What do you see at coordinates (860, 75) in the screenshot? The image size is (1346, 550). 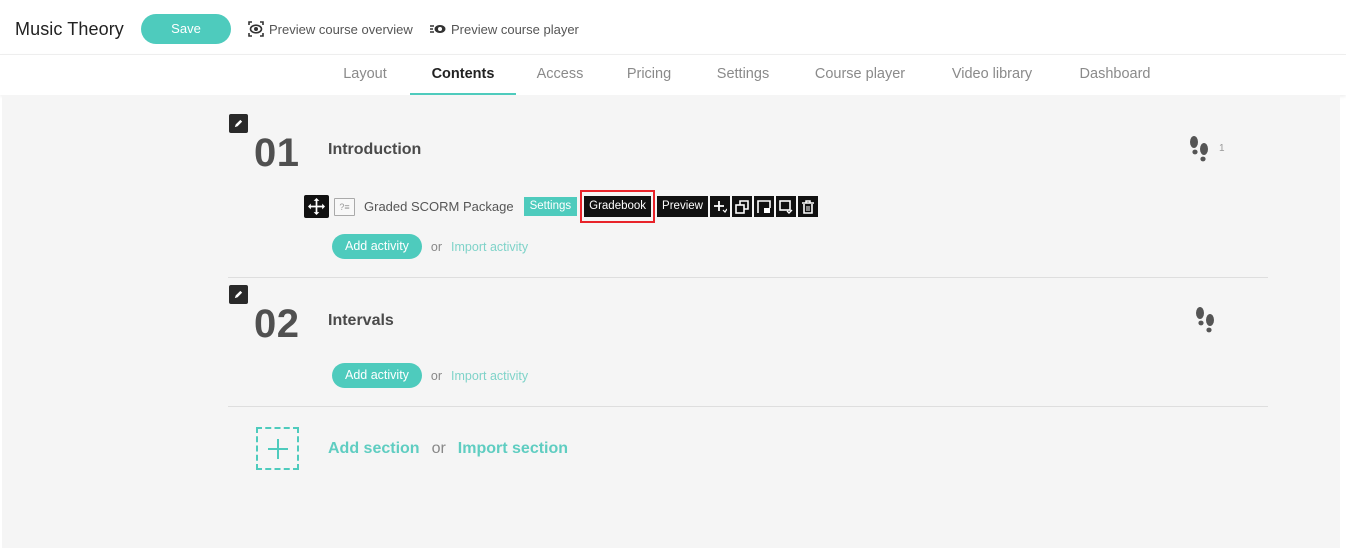 I see `tab-course-player: Course player` at bounding box center [860, 75].